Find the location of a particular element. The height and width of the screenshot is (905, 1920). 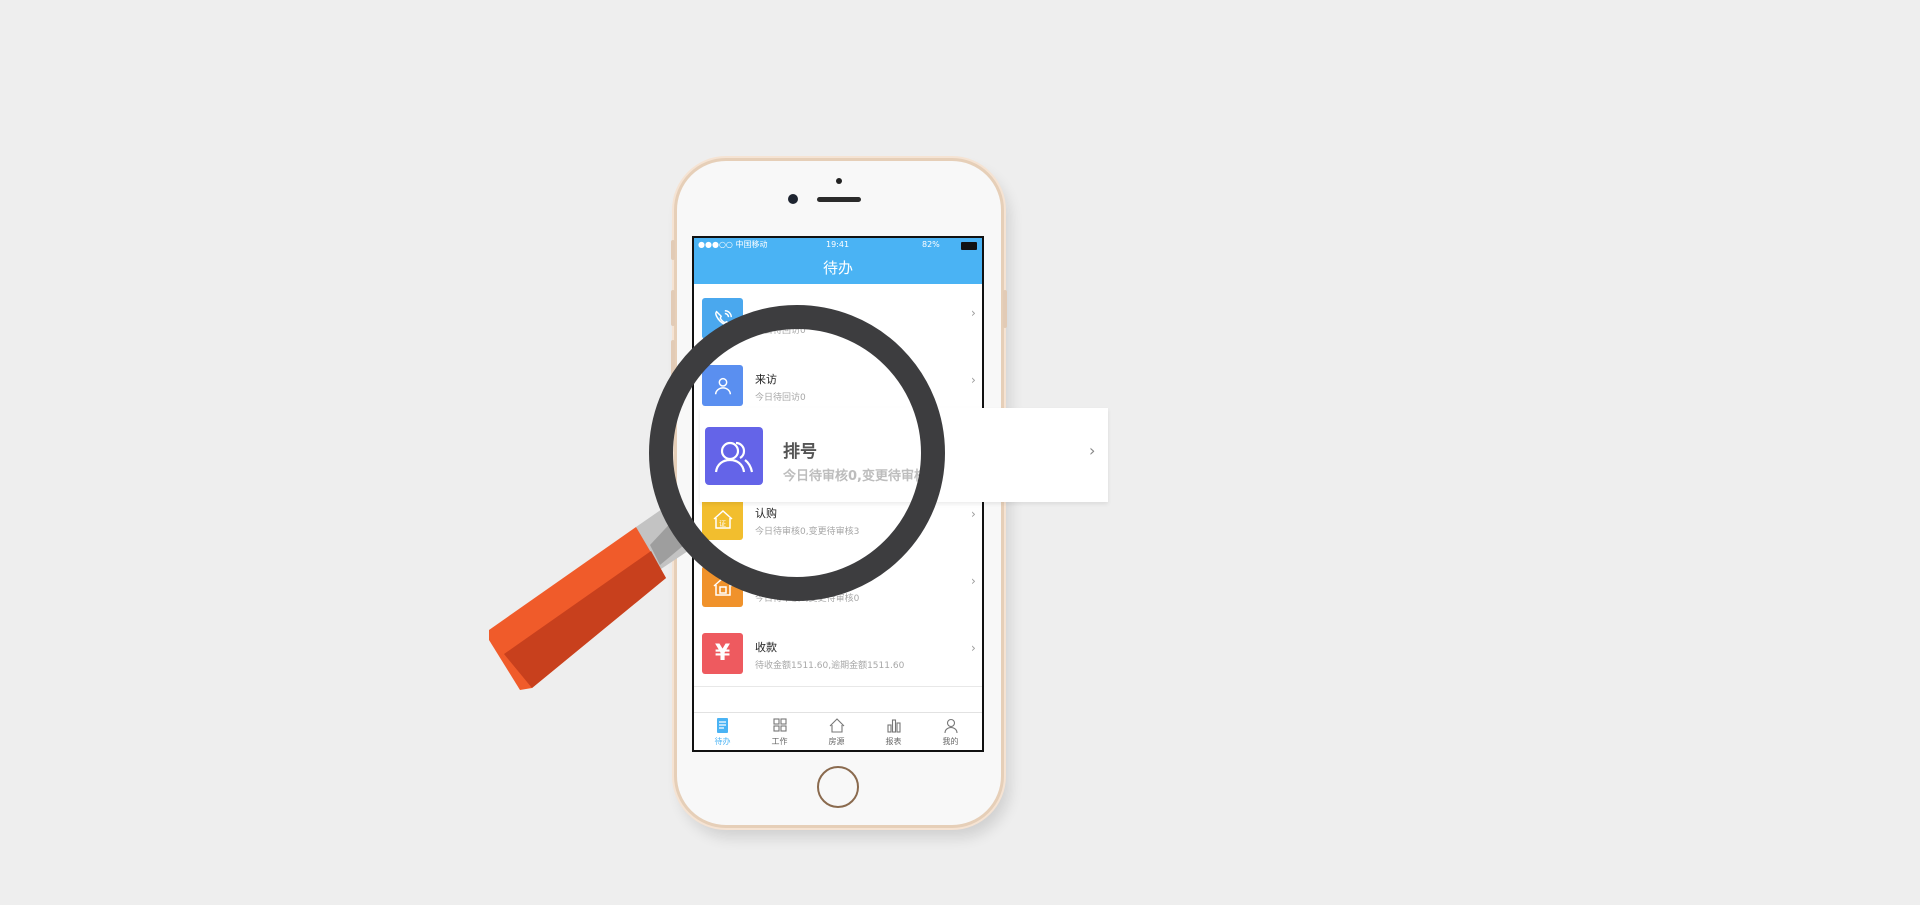

status-bar: ●●●○○ 中国移动 19:41 82% is located at coordinates (838, 245).